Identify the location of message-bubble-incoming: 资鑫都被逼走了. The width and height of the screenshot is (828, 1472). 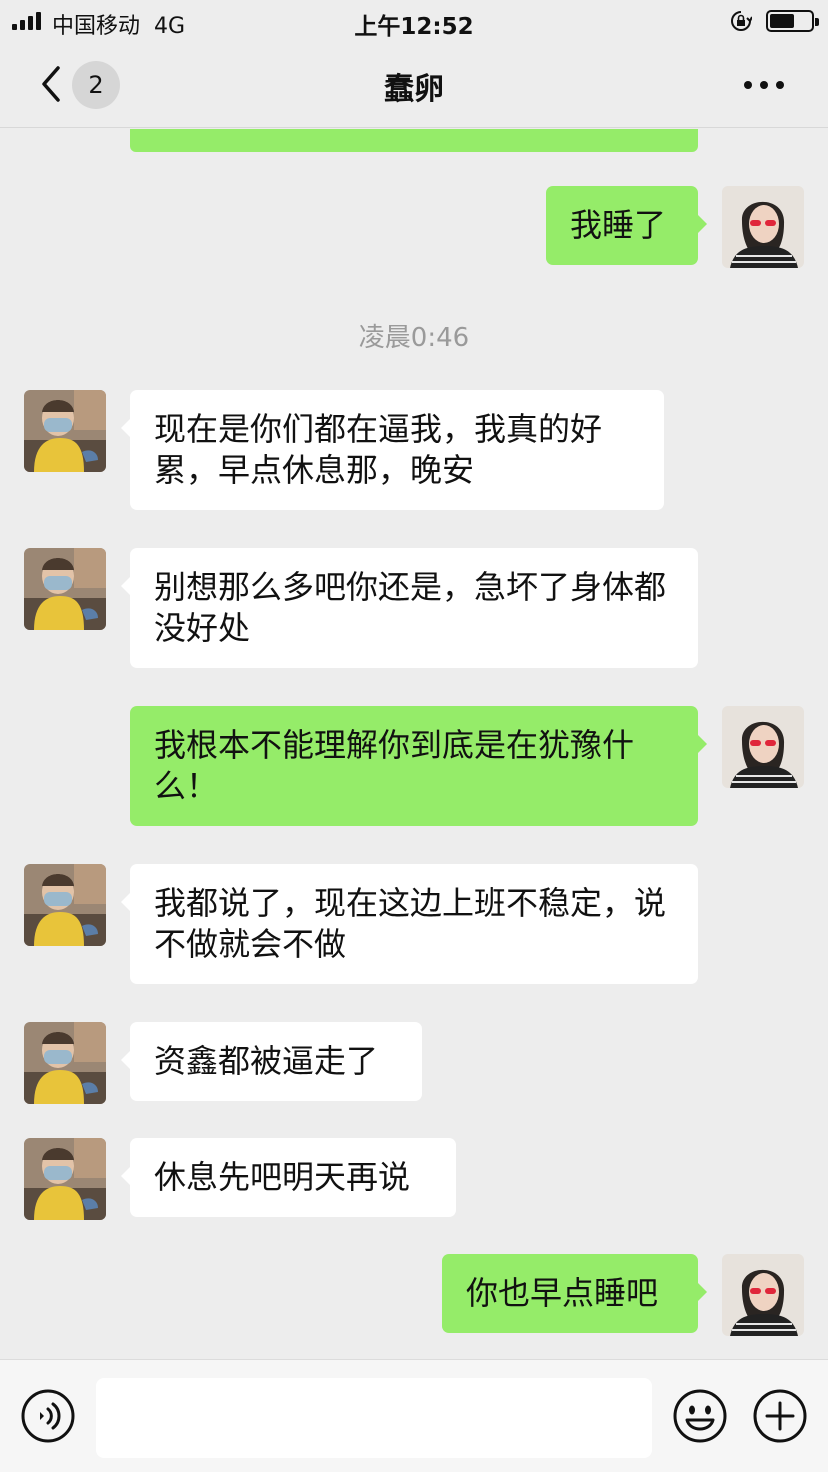
(271, 1061).